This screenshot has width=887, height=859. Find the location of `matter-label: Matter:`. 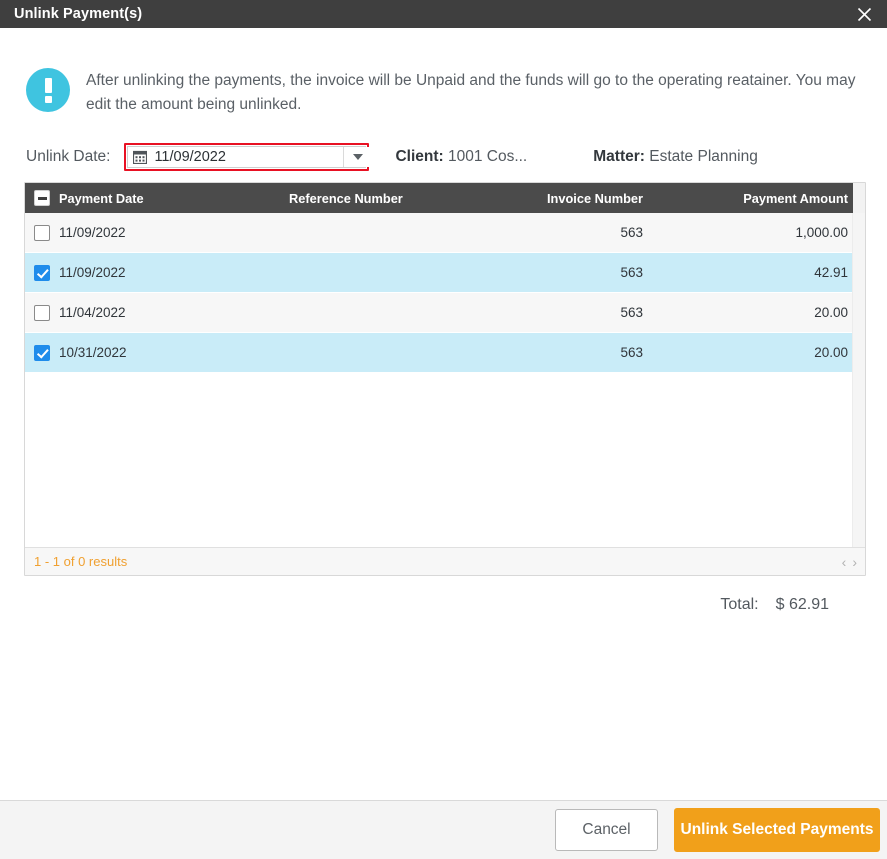

matter-label: Matter: is located at coordinates (619, 157).